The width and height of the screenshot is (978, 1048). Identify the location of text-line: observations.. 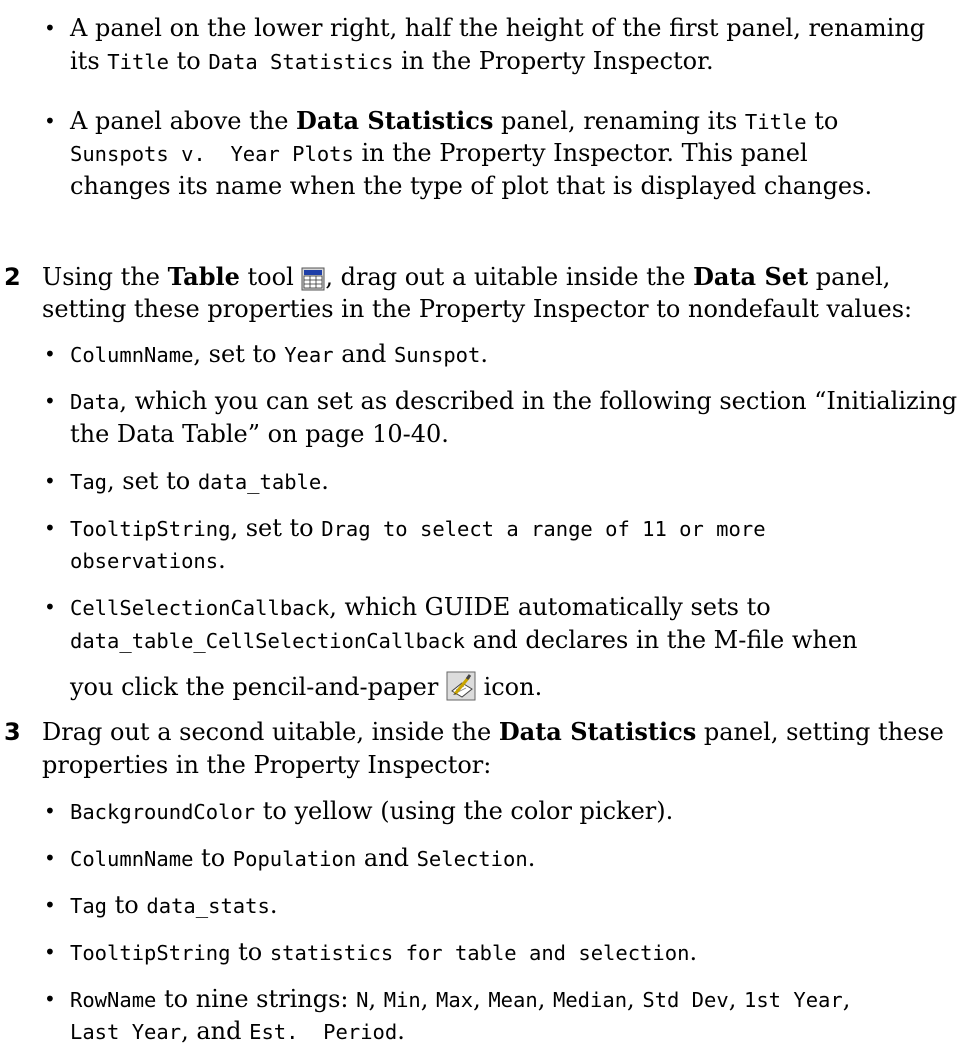
(148, 560).